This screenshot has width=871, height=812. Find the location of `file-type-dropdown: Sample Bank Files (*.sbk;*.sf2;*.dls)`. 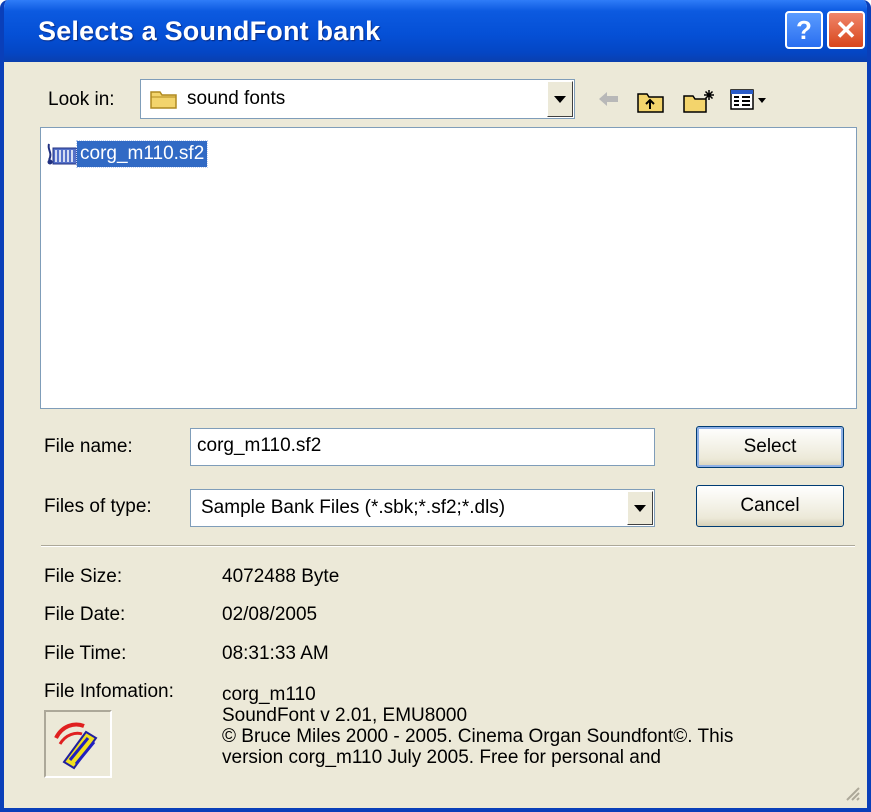

file-type-dropdown: Sample Bank Files (*.sbk;*.sf2;*.dls) is located at coordinates (422, 508).